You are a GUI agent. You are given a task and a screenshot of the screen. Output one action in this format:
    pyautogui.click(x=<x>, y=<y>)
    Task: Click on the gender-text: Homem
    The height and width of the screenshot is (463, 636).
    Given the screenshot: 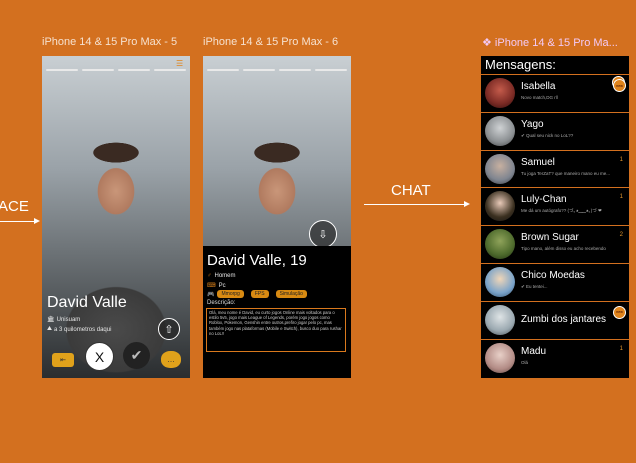 What is the action you would take?
    pyautogui.click(x=225, y=276)
    